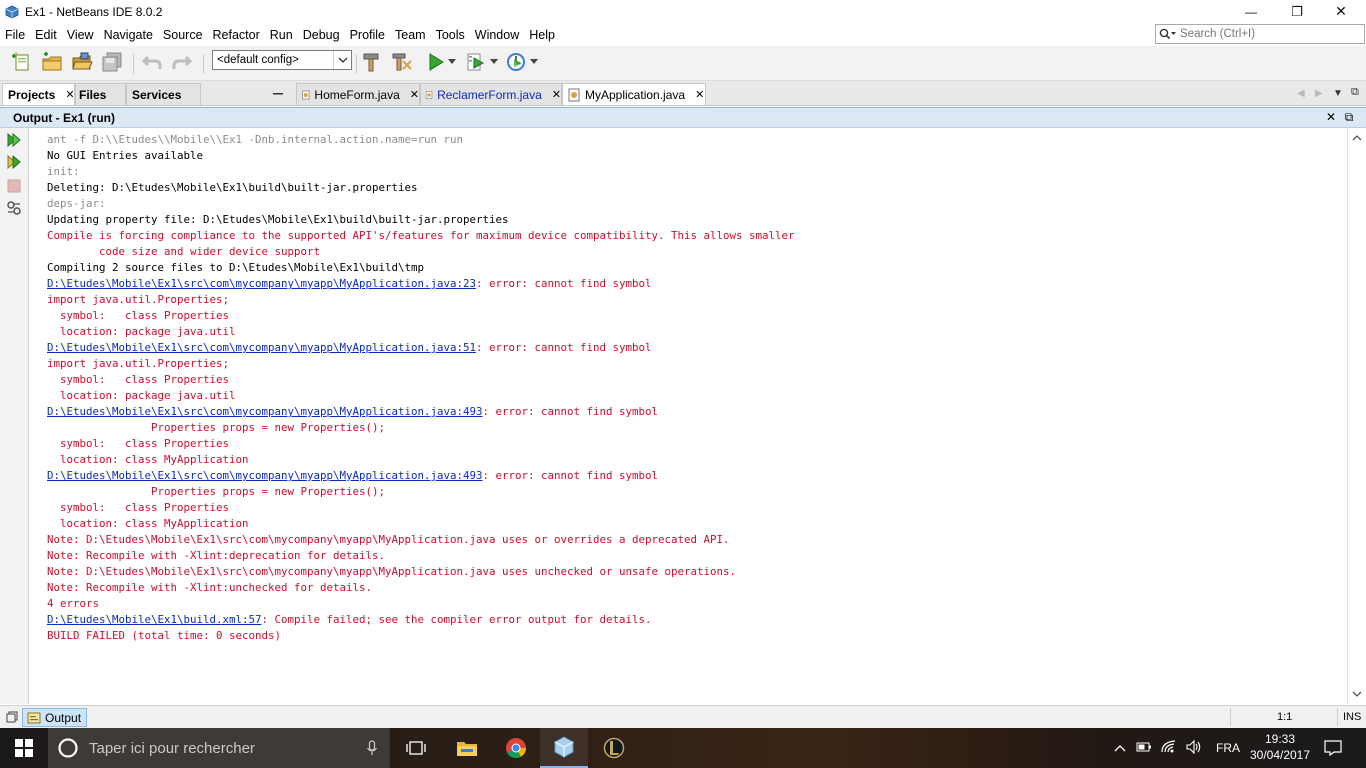 This screenshot has height=768, width=1366. What do you see at coordinates (112, 62) in the screenshot?
I see `save-all-icon` at bounding box center [112, 62].